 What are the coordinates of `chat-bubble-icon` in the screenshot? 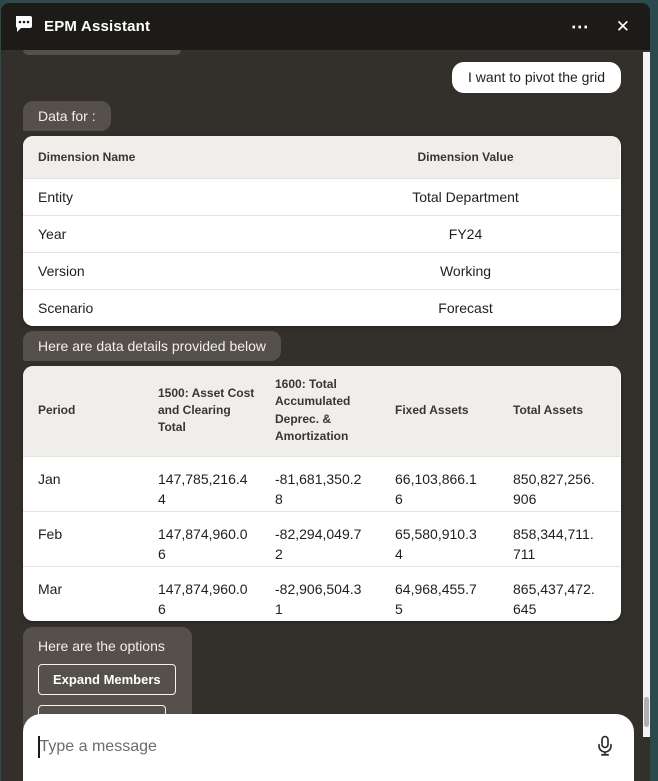 It's located at (24, 26).